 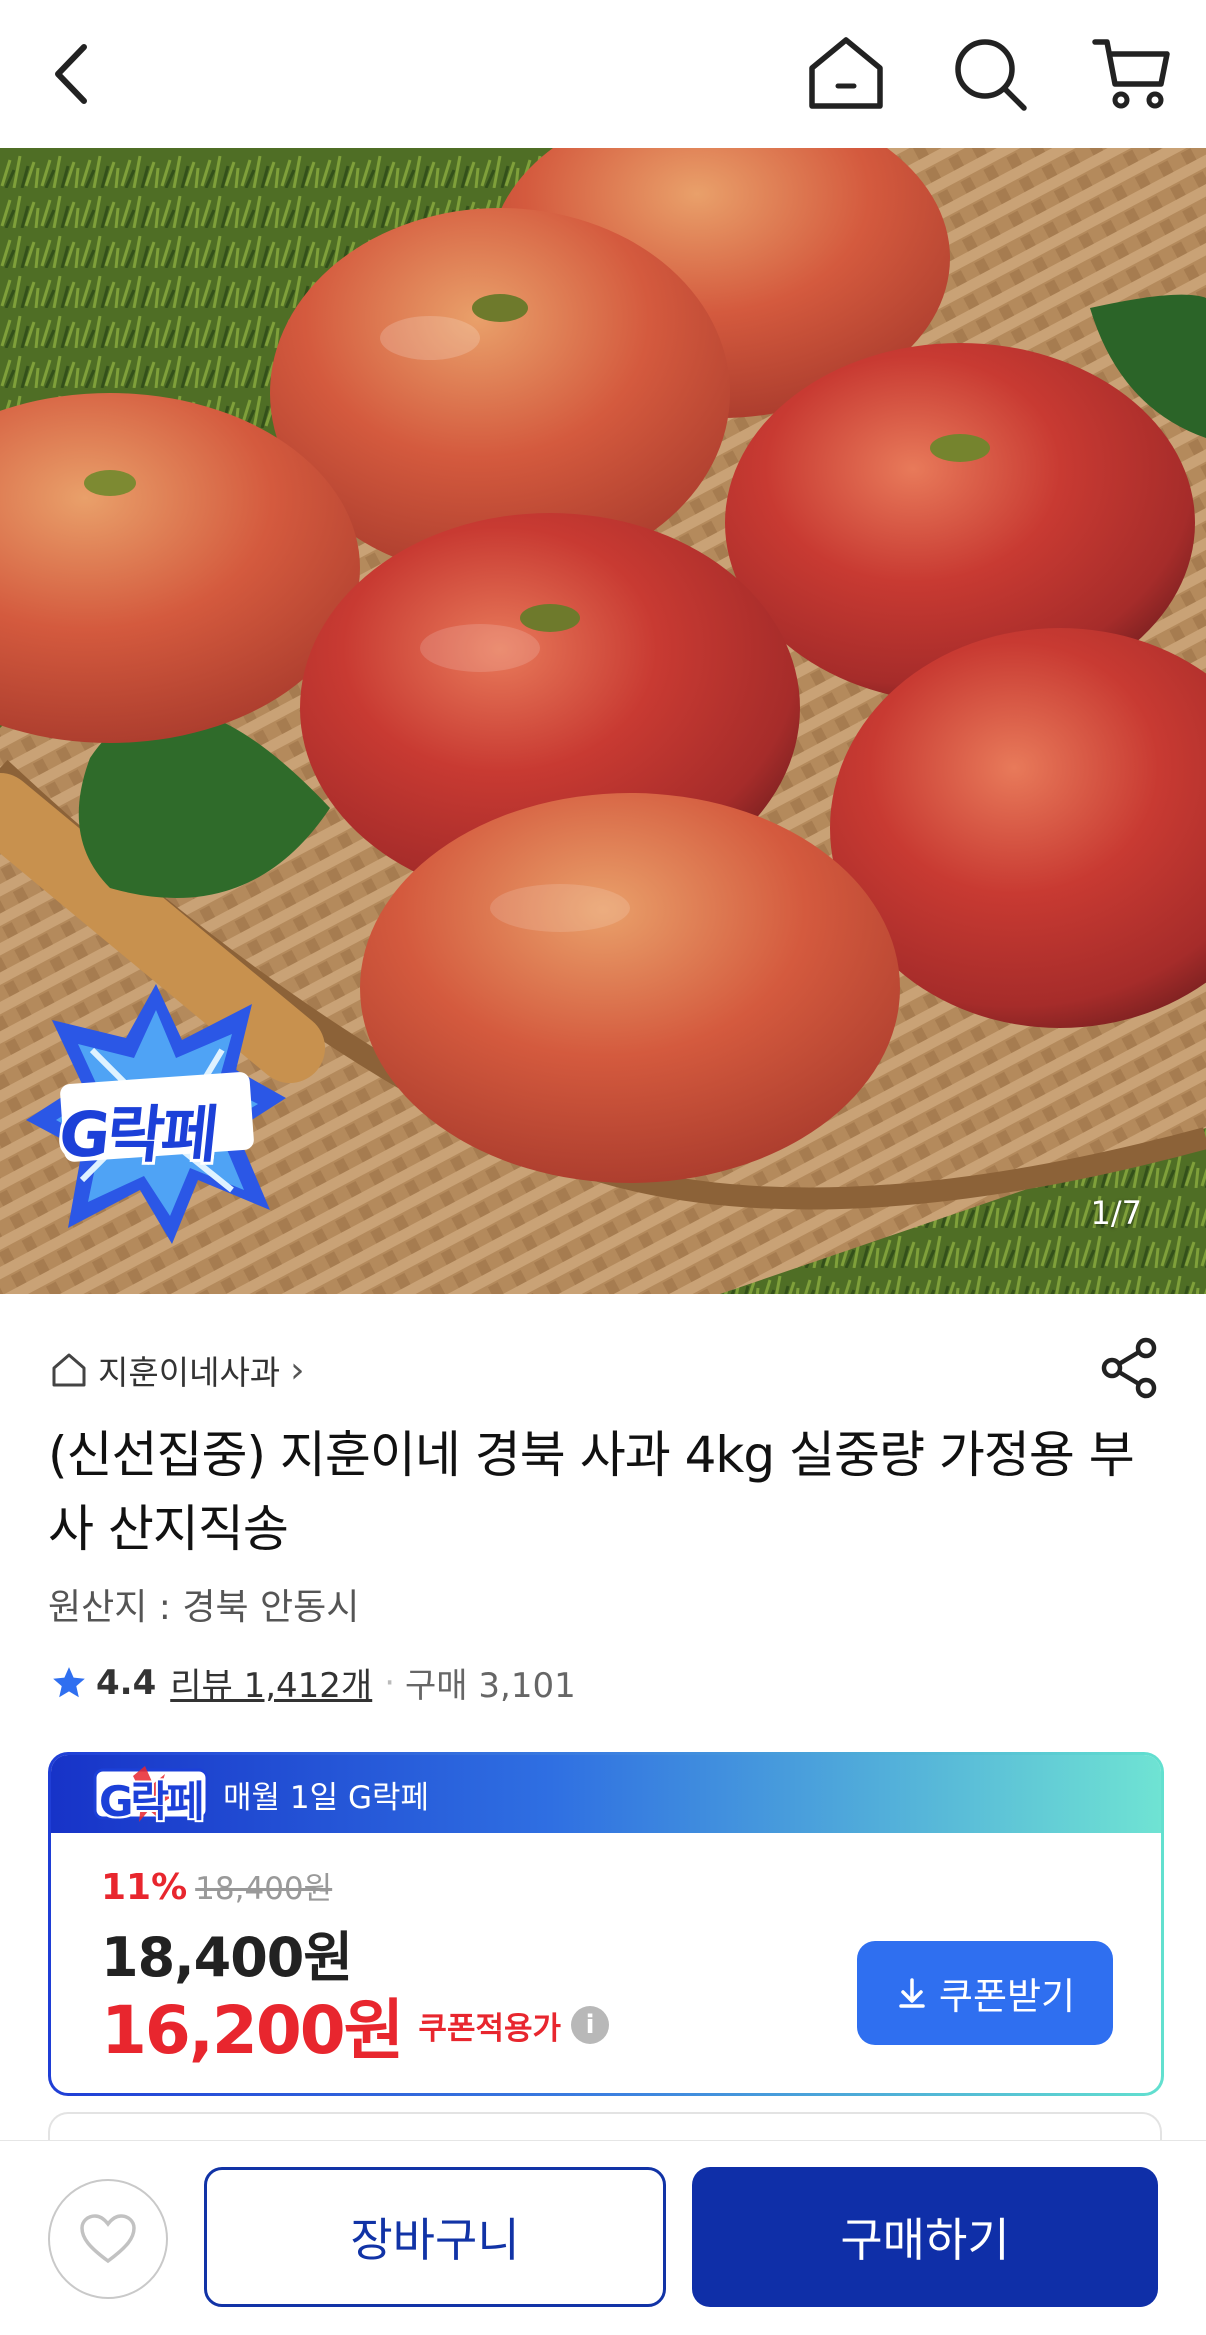 What do you see at coordinates (1116, 1213) in the screenshot?
I see `image-counter: 1/7` at bounding box center [1116, 1213].